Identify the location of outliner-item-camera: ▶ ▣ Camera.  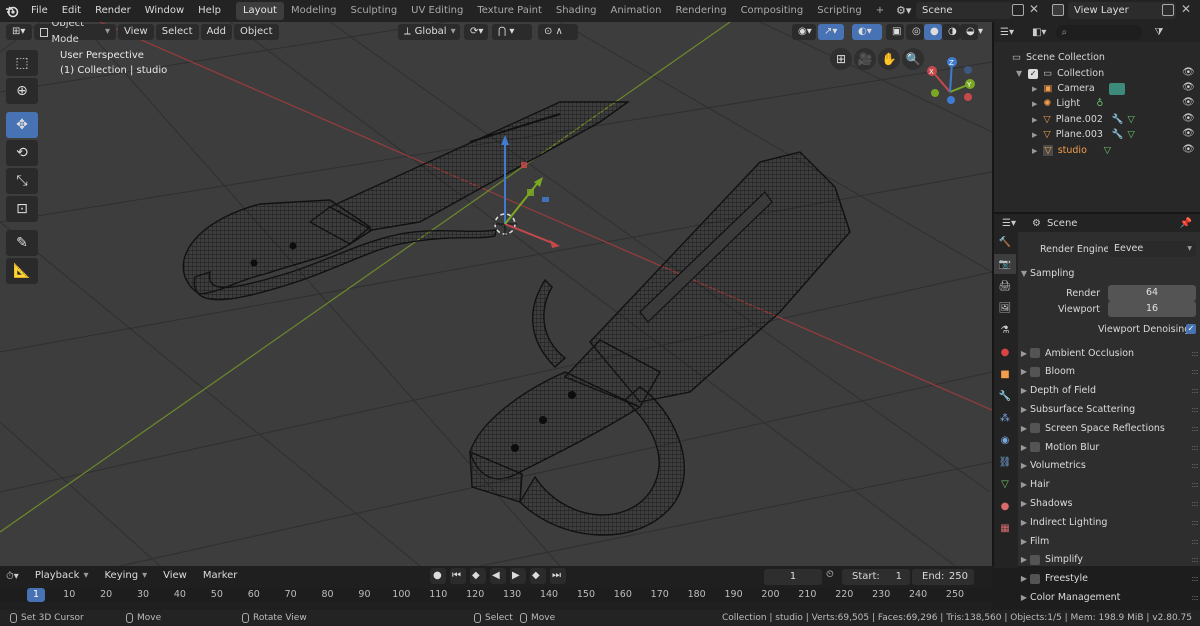
(1116, 88).